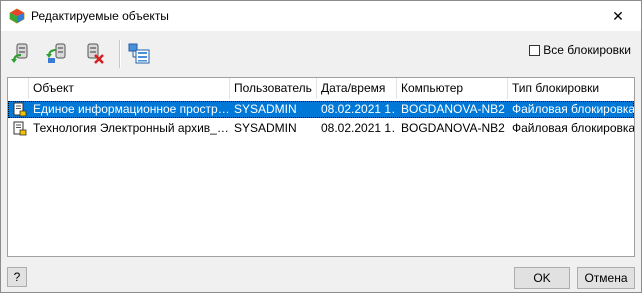 The height and width of the screenshot is (293, 642). I want to click on header-icon-column, so click(18, 88).